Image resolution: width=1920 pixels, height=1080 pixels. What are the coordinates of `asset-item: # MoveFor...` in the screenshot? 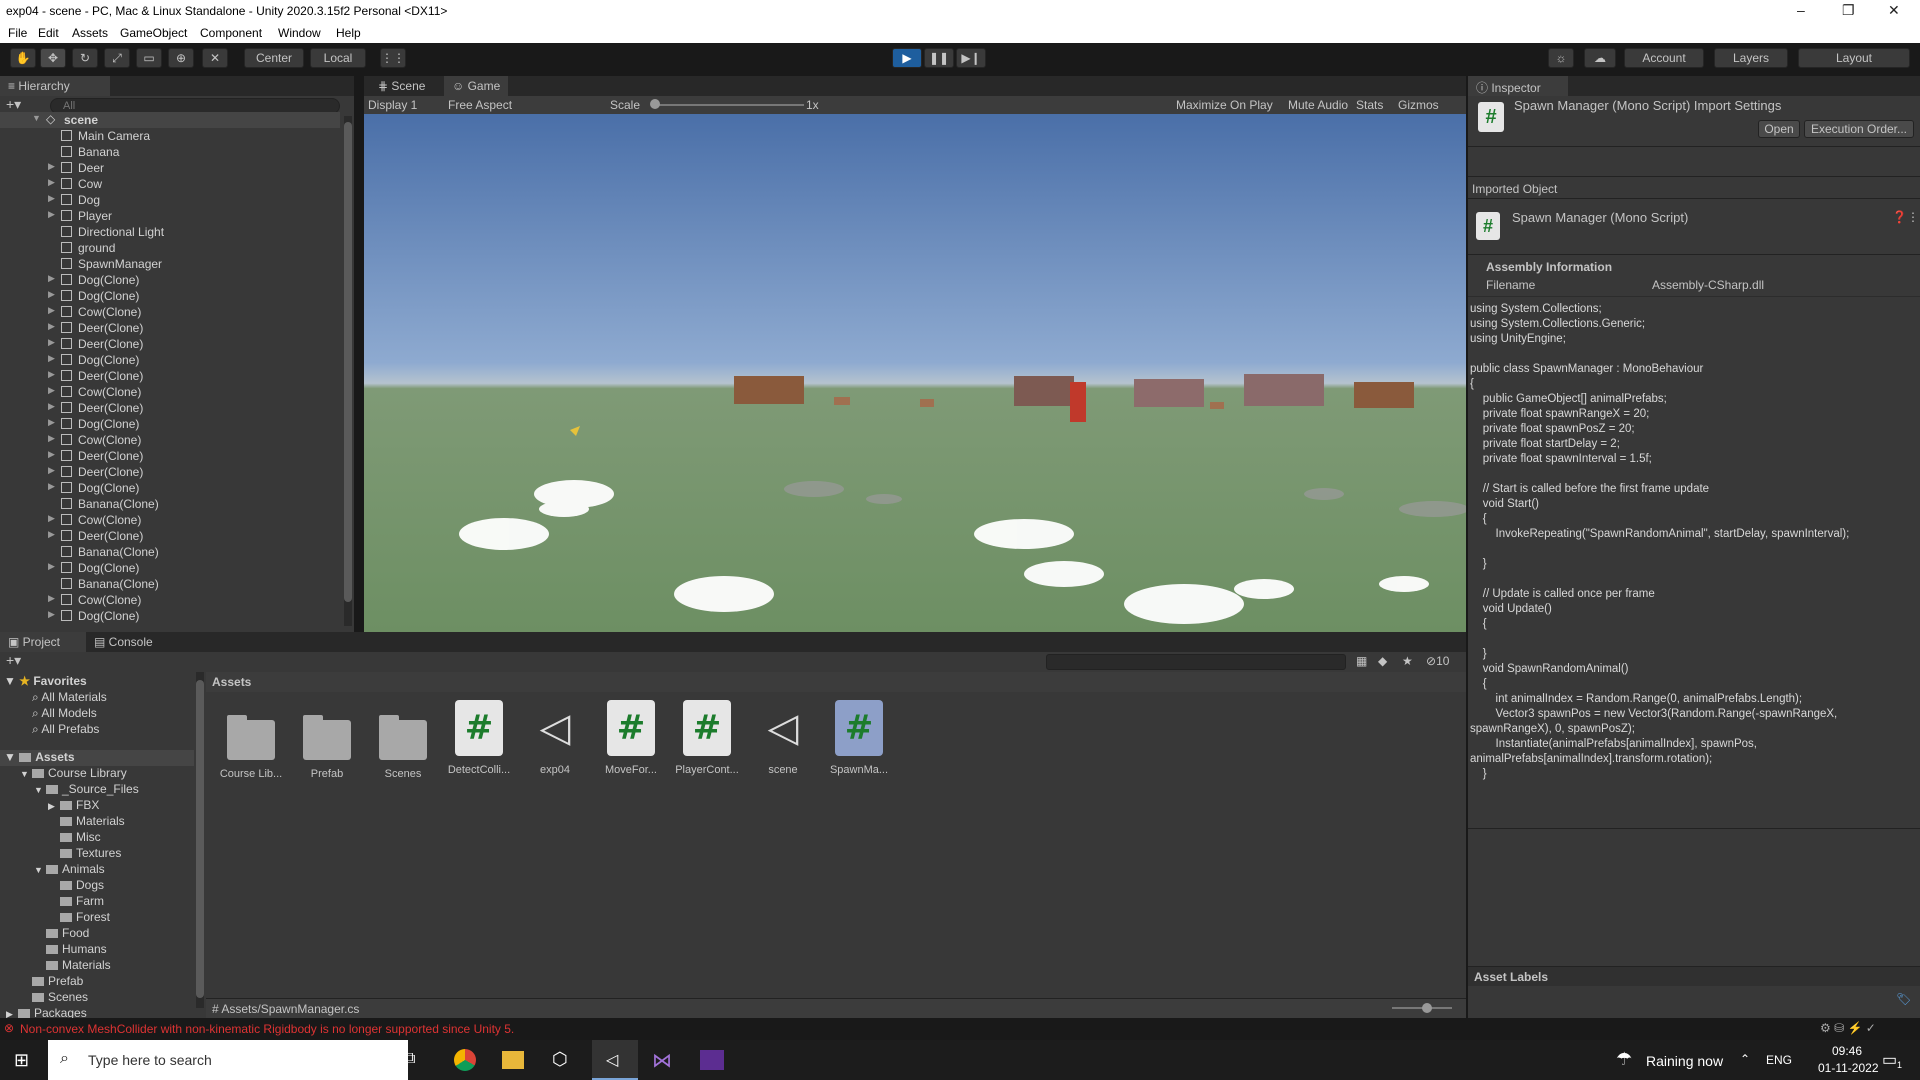 It's located at (631, 738).